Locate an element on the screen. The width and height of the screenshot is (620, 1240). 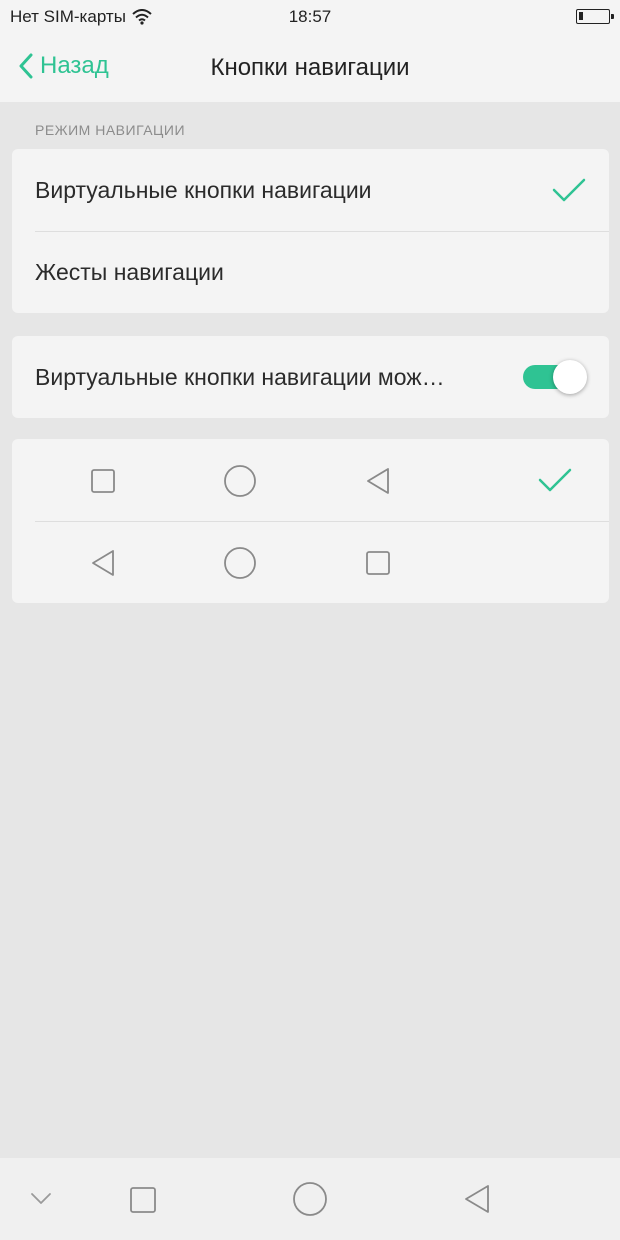
option-virtual-buttons: Виртуальные кнопки навигации is located at coordinates (310, 190).